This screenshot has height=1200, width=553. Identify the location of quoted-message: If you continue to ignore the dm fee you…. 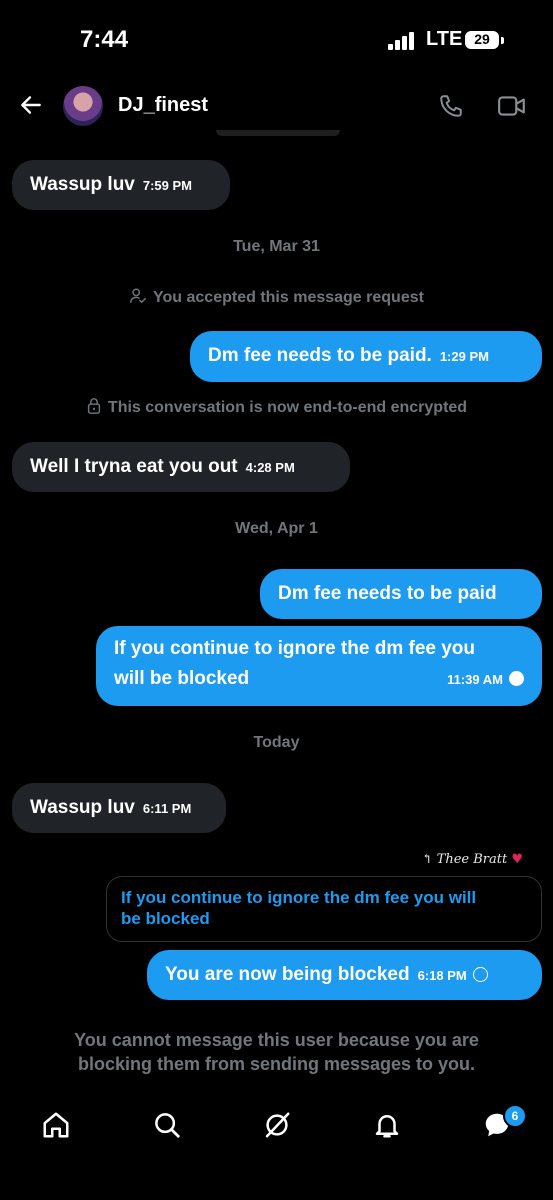
(324, 909).